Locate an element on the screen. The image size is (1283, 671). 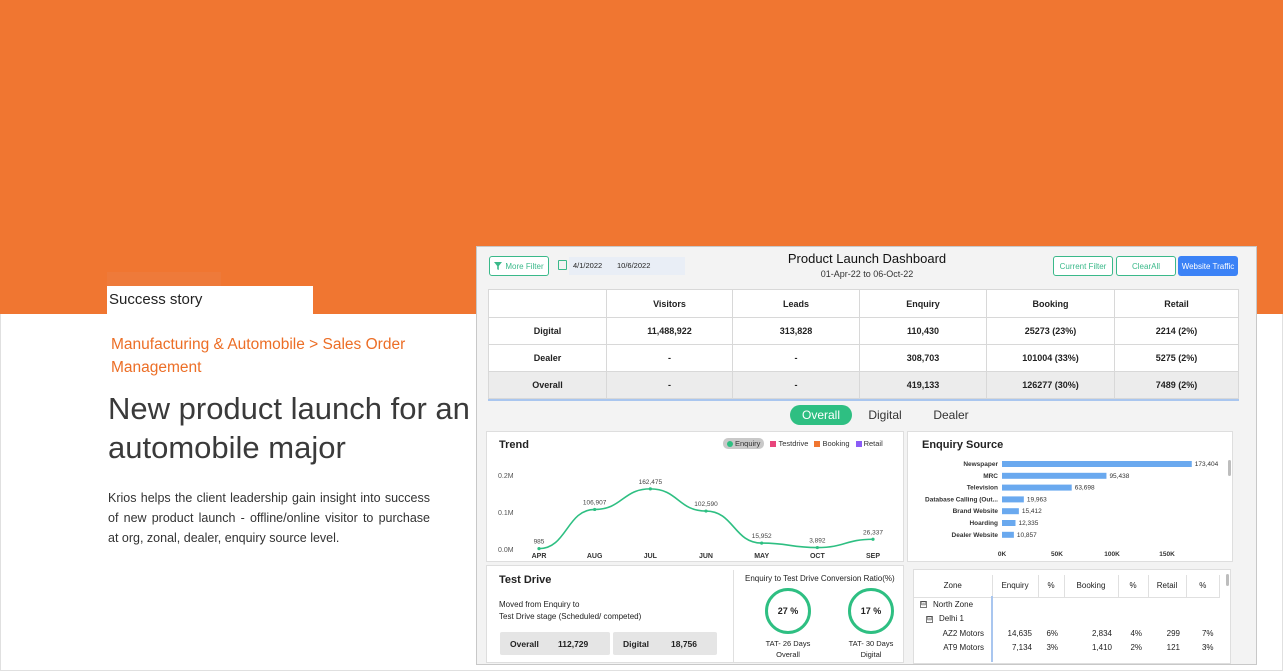
kpi-row-label: Digital is located at coordinates (547, 331).